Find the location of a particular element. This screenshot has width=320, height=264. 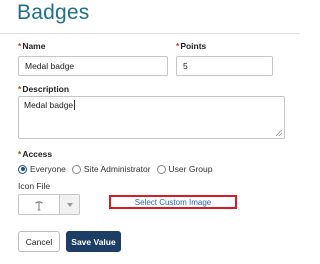

description-textarea: Medal badge is located at coordinates (151, 117).